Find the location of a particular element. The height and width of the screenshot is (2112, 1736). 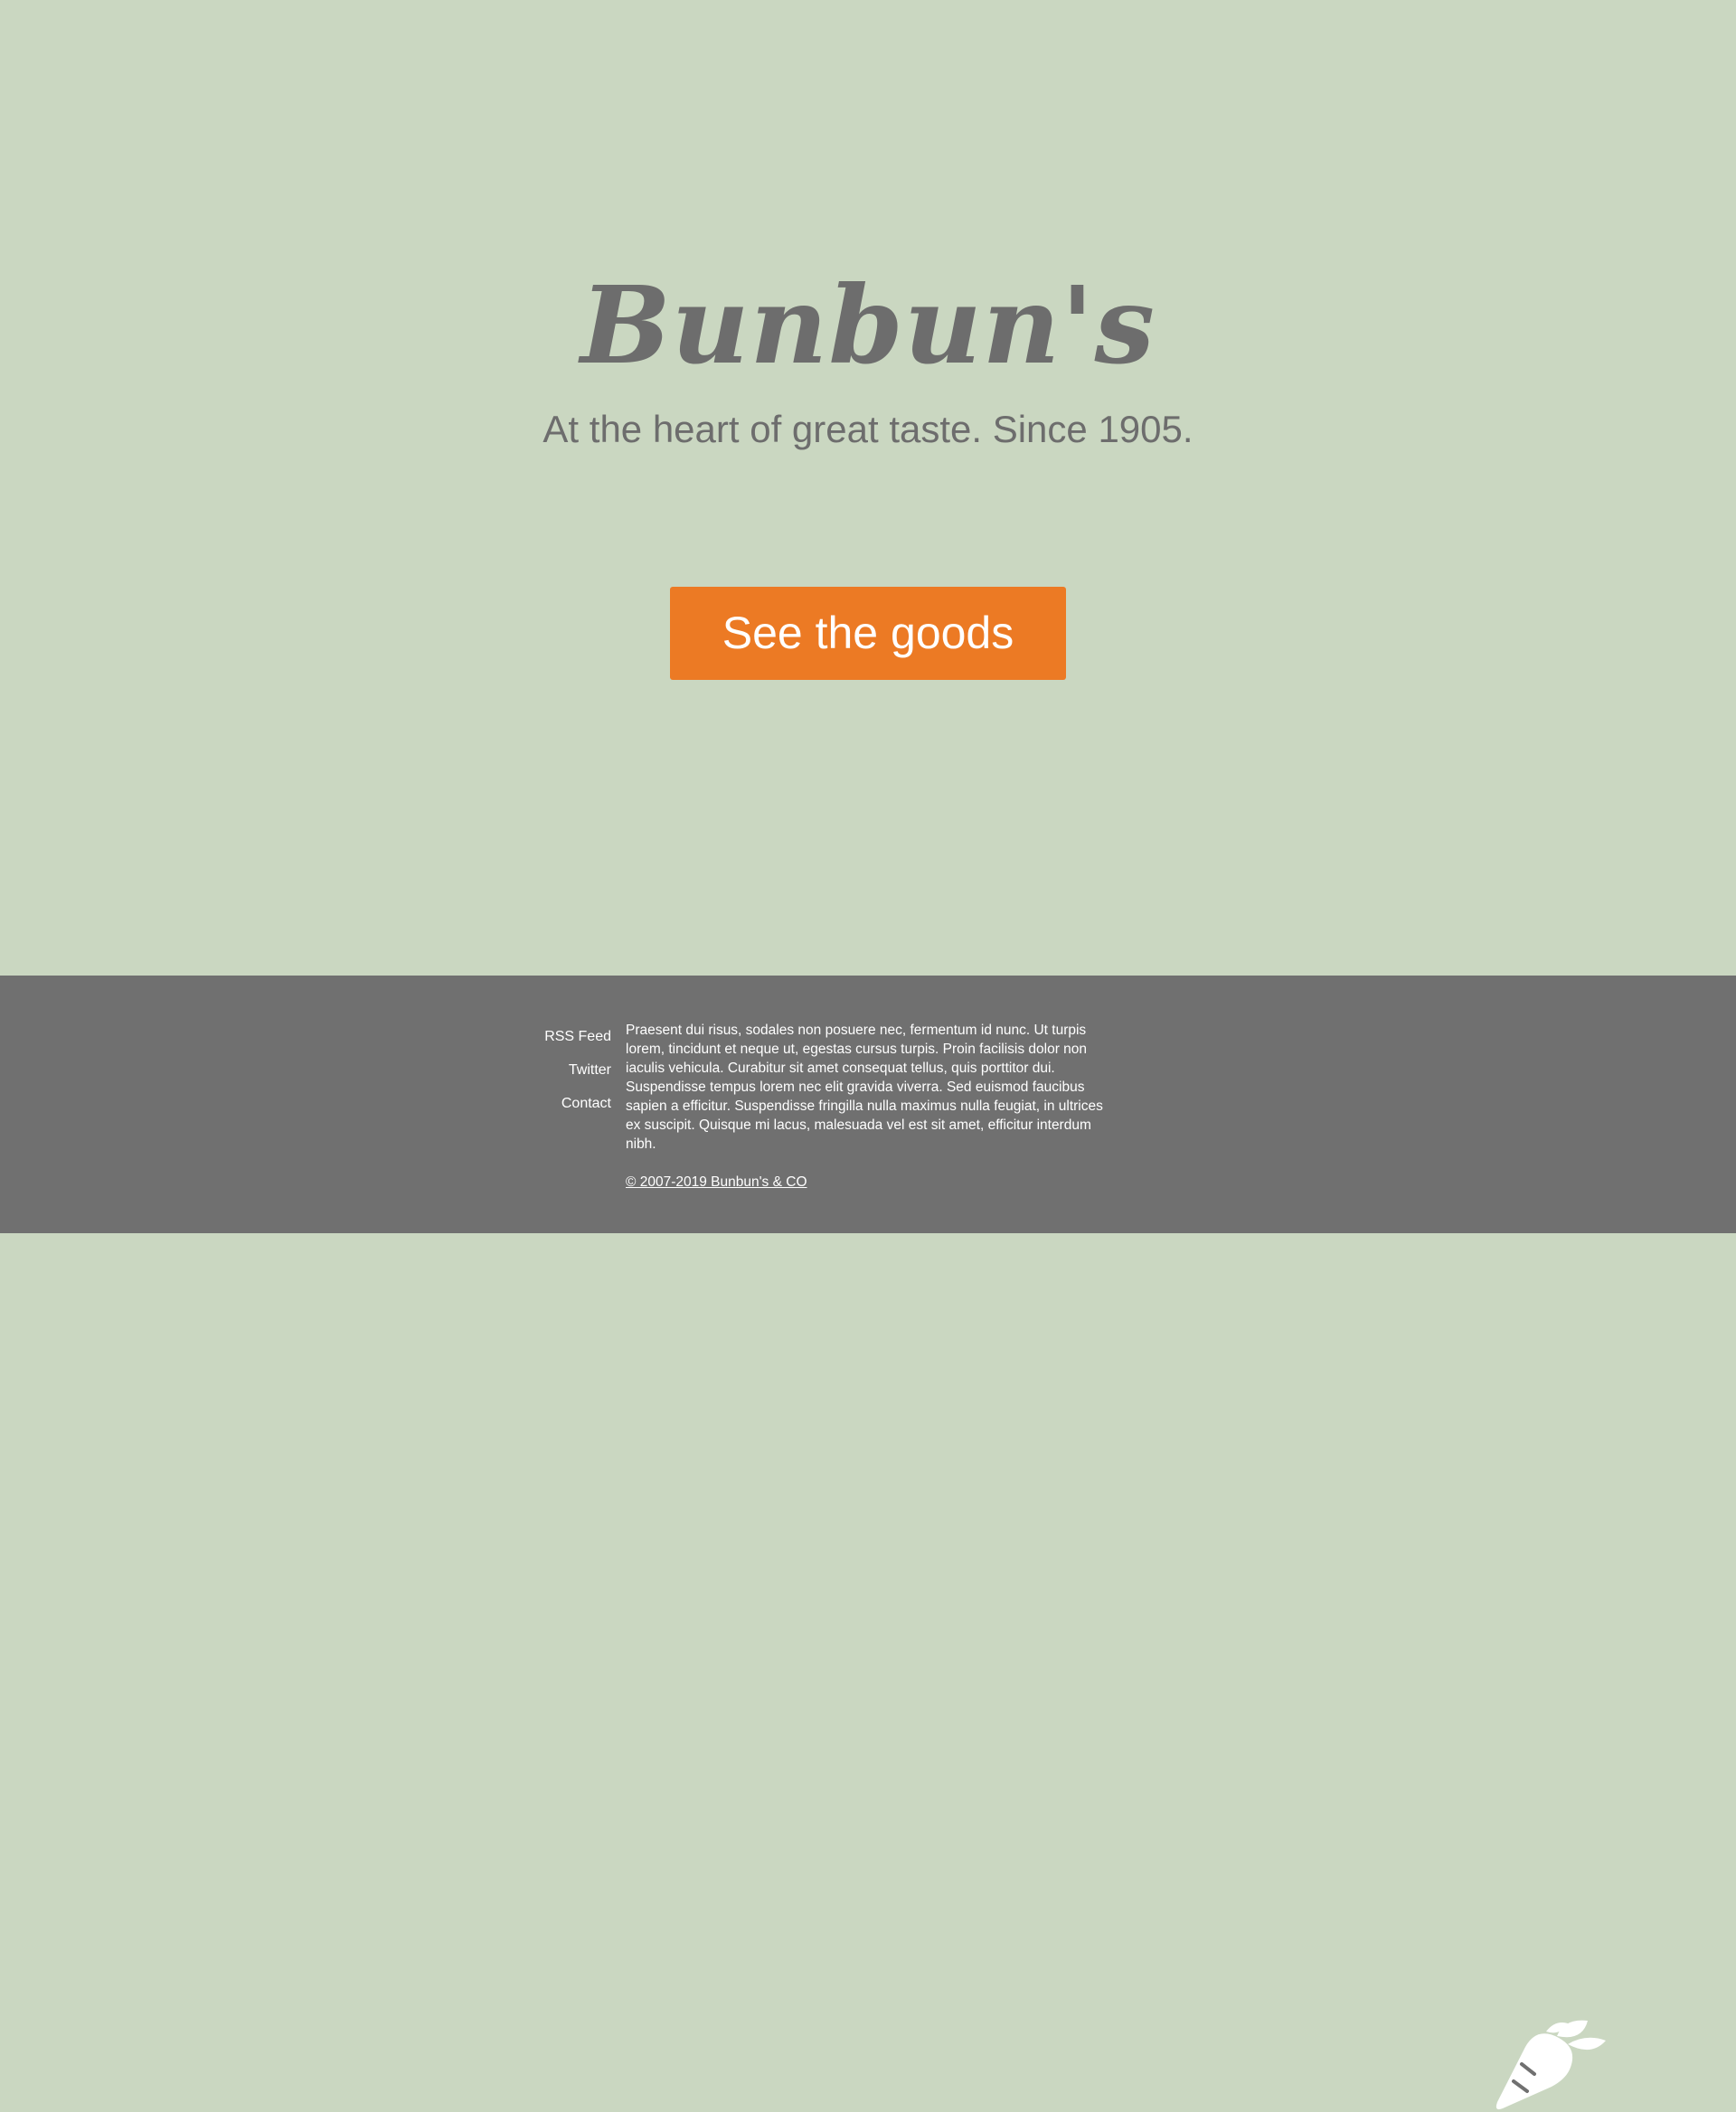

tagline: At the heart of great taste. Since 1905. is located at coordinates (868, 429).